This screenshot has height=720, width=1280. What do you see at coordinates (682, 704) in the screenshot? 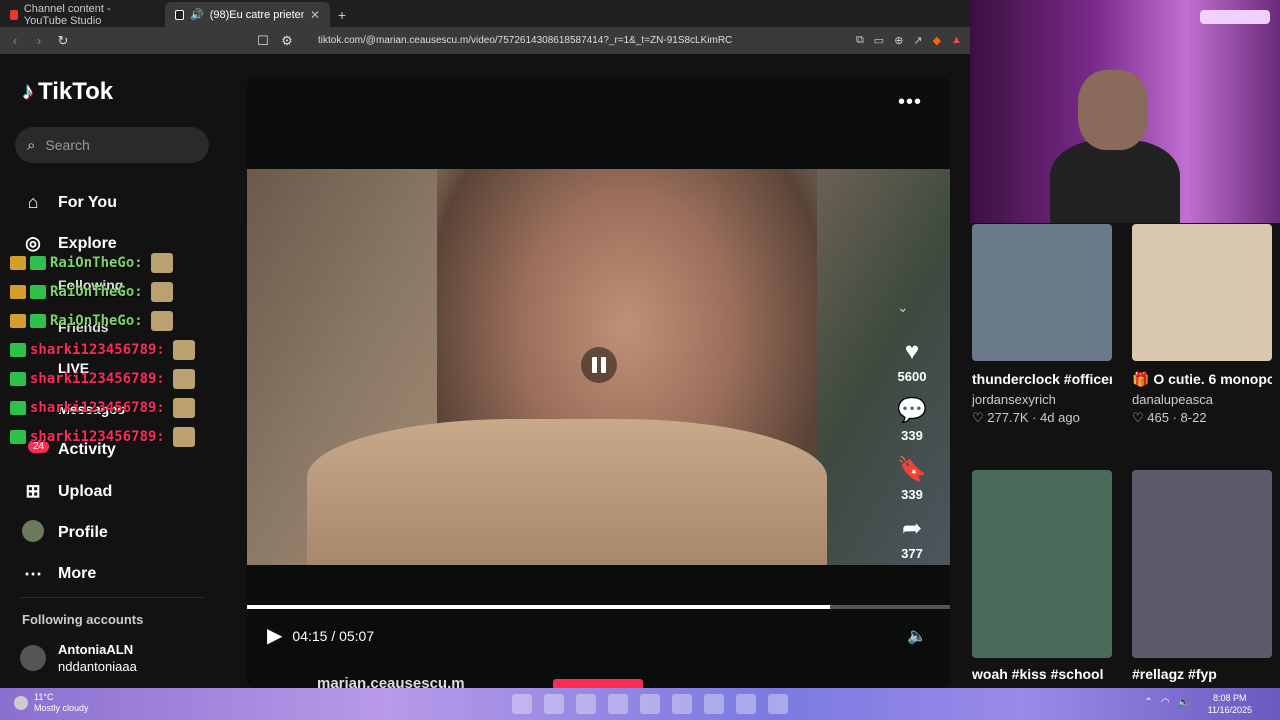
I see `brave-icon` at bounding box center [682, 704].